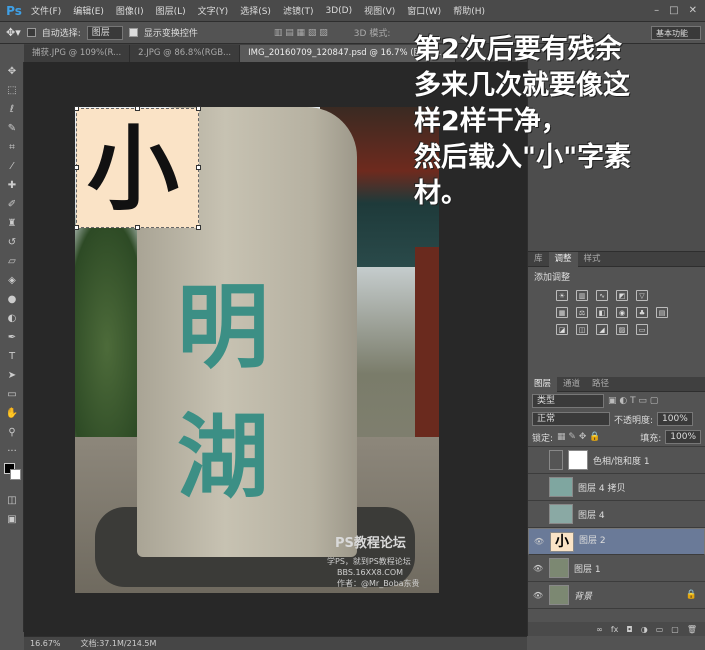 Image resolution: width=705 pixels, height=650 pixels. Describe the element at coordinates (582, 295) in the screenshot. I see `levels-icon: ▥` at that location.